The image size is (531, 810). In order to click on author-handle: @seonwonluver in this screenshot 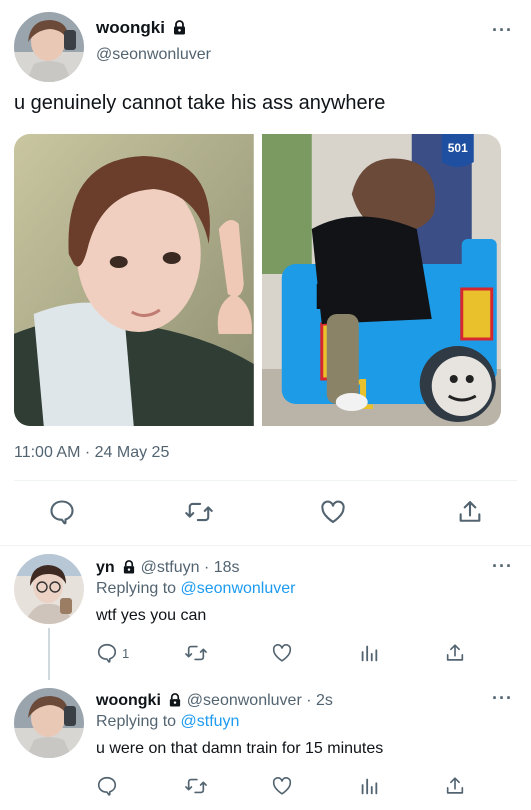, I will do `click(153, 55)`.